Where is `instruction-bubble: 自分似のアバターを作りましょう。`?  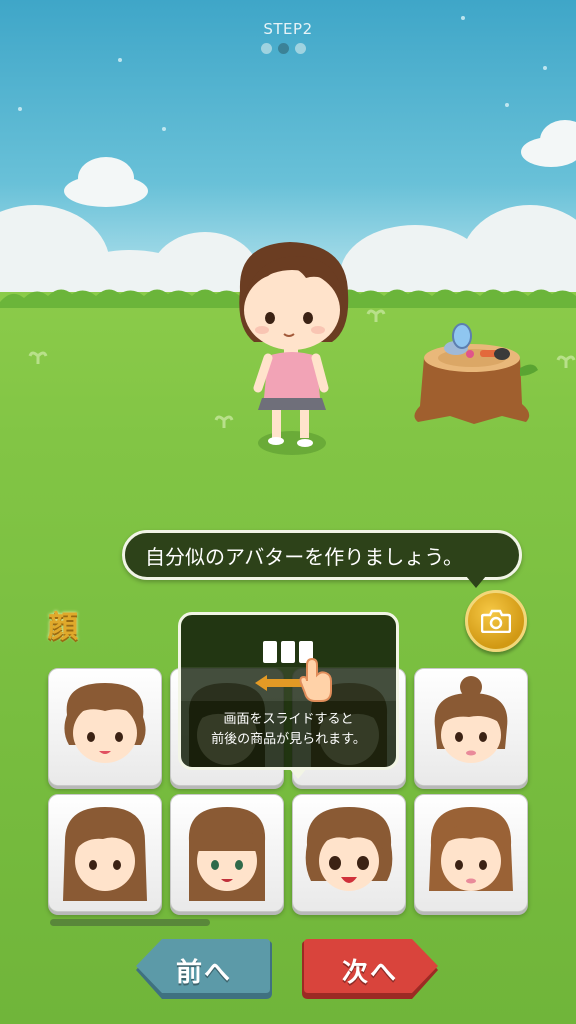 instruction-bubble: 自分似のアバターを作りましょう。 is located at coordinates (322, 555).